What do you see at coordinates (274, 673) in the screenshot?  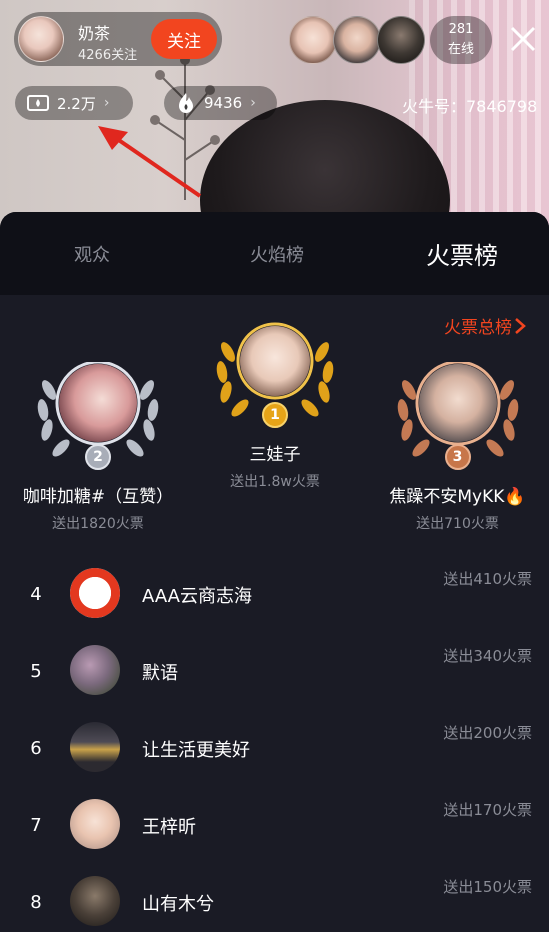 I see `list-item: 5 默语 送出340火票` at bounding box center [274, 673].